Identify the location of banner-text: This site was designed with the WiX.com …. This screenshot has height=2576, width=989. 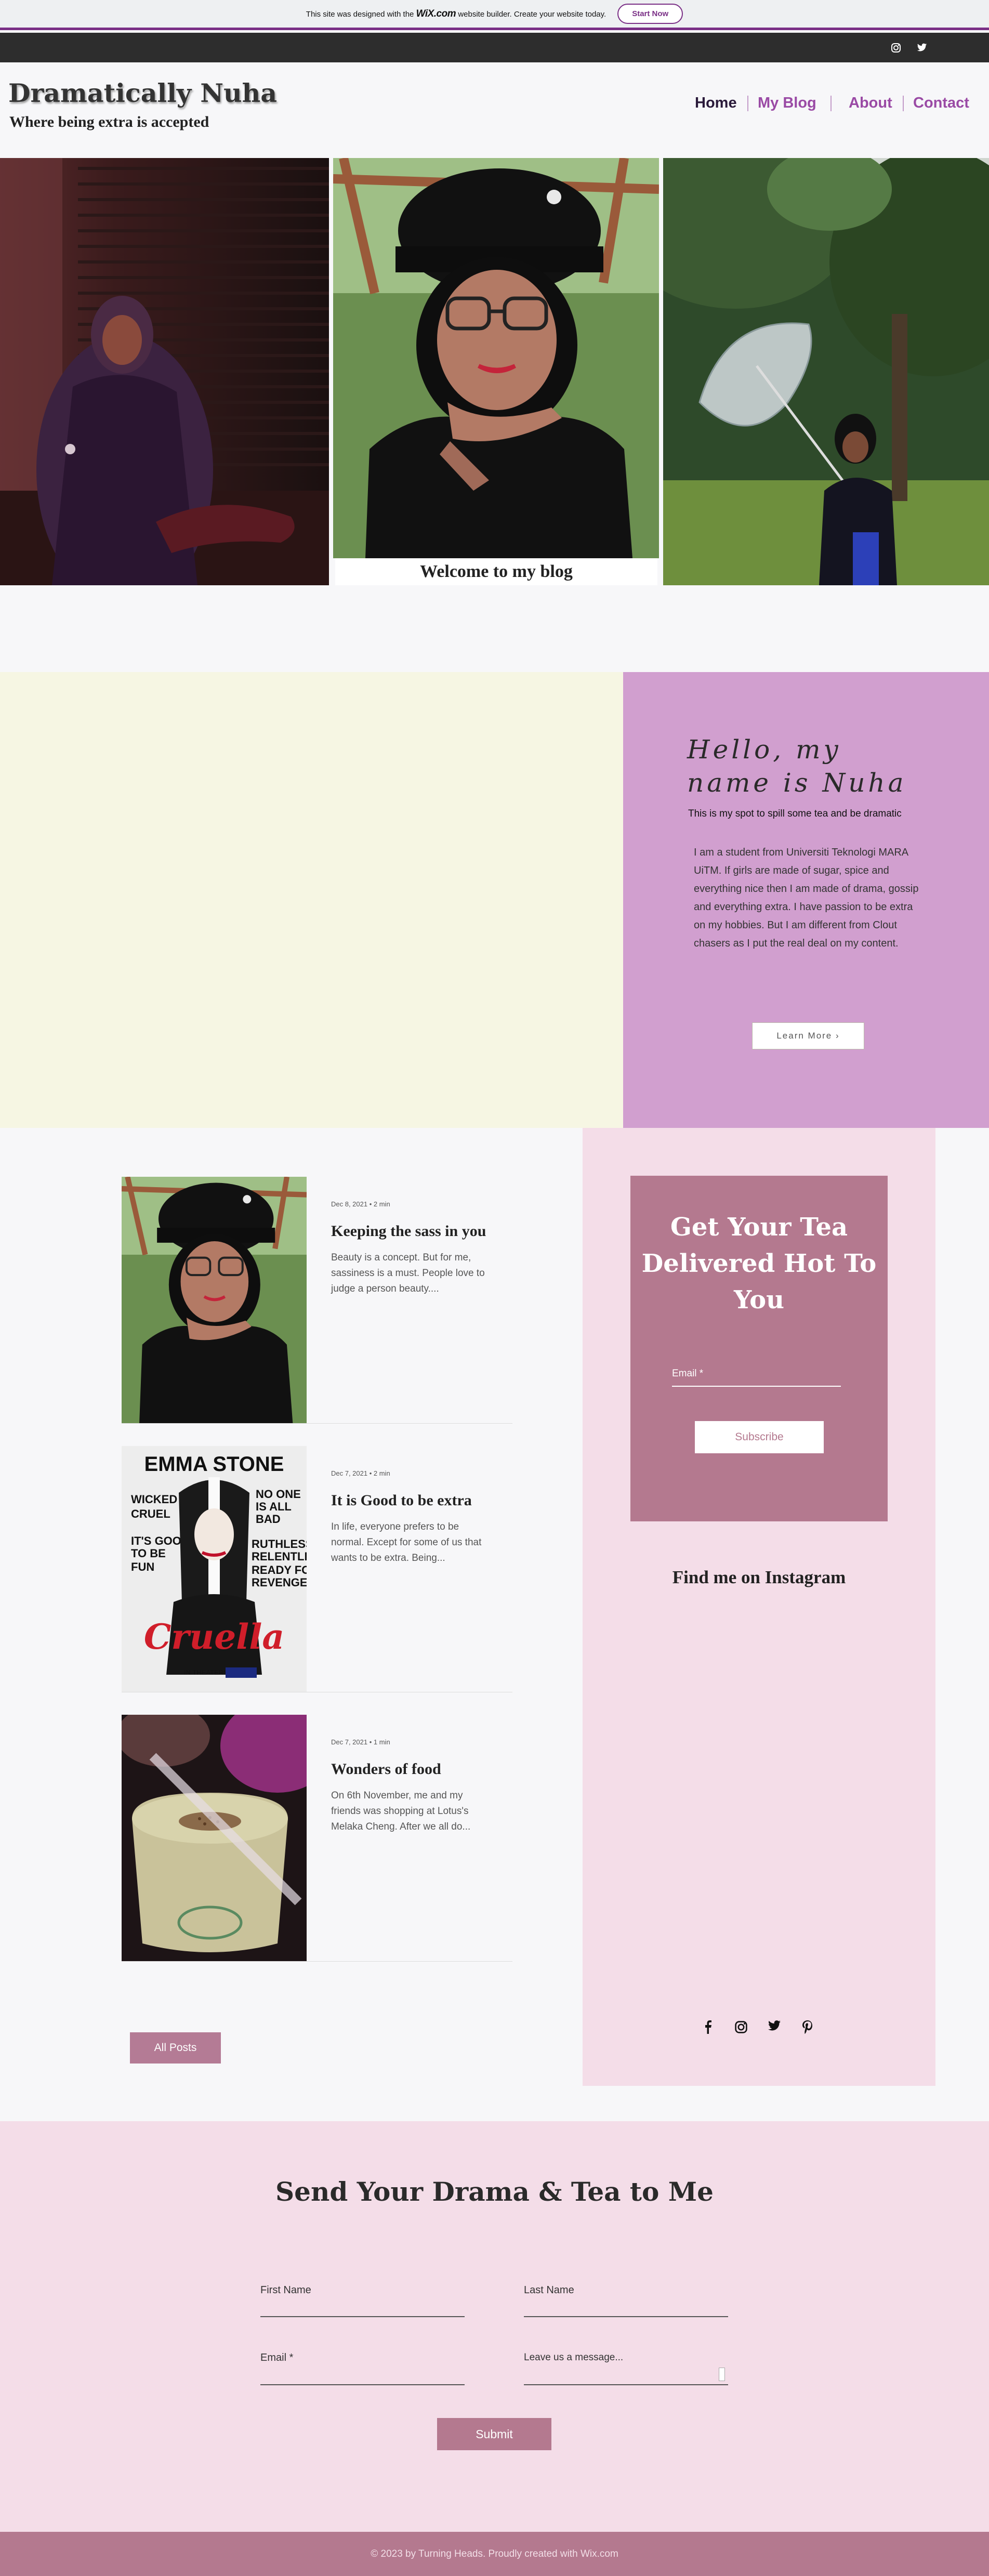
(456, 14).